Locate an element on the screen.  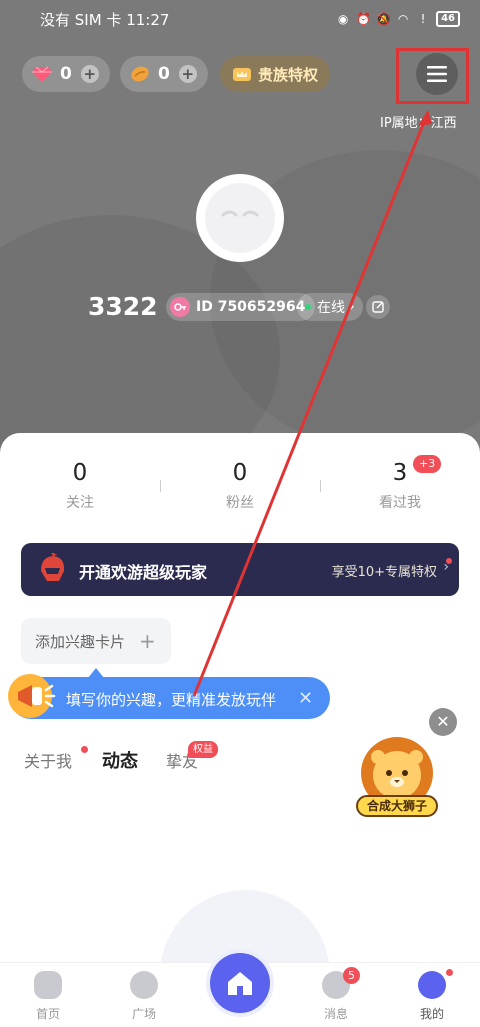
time-label: 11:27 is located at coordinates (148, 19).